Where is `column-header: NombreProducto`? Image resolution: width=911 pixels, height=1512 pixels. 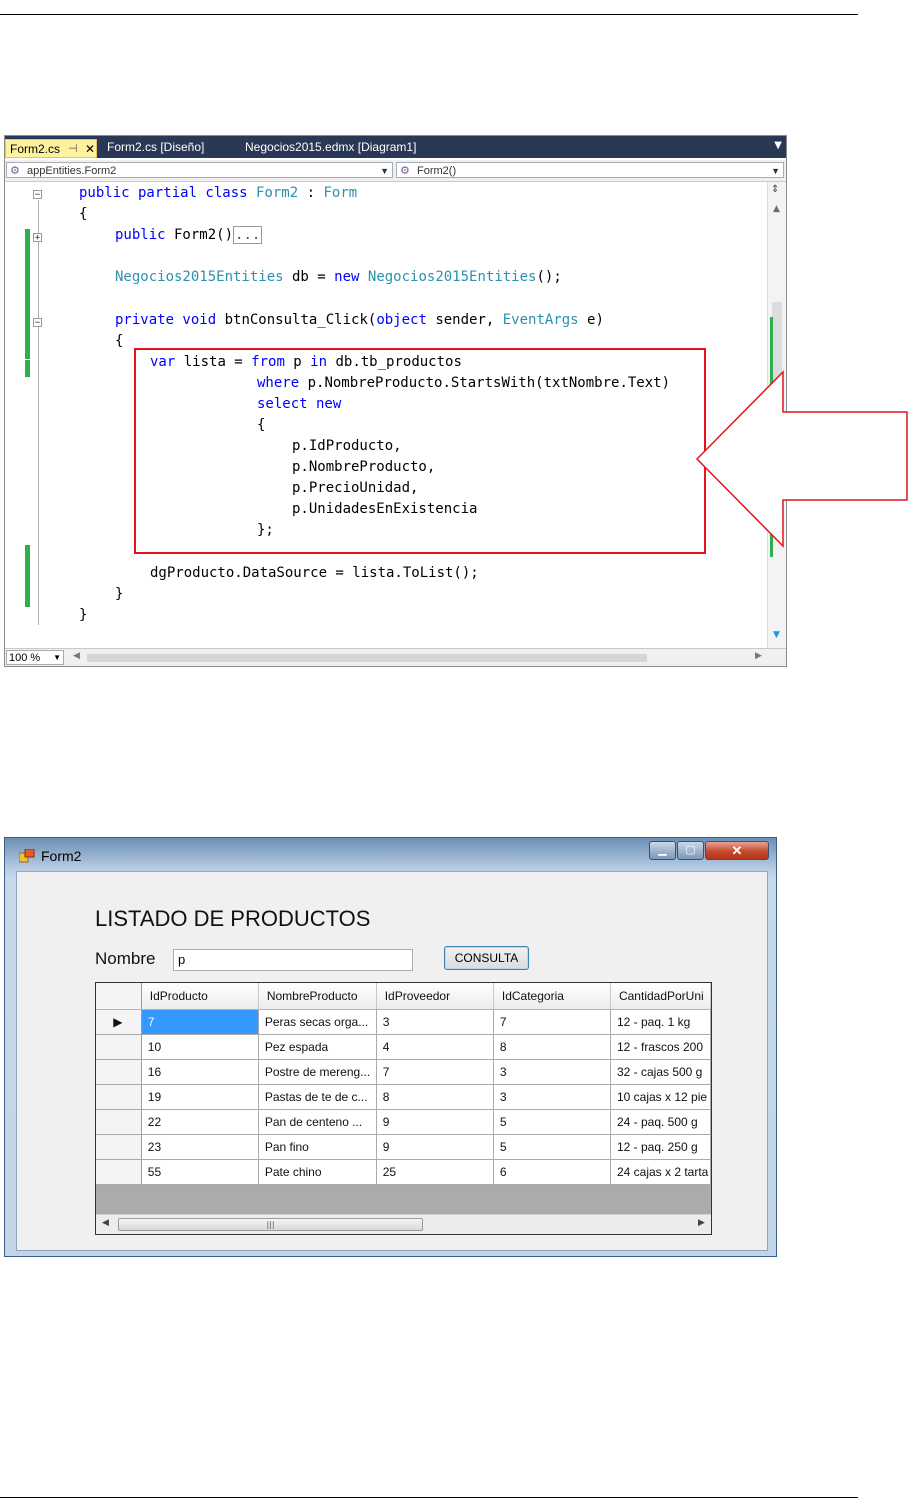
column-header: NombreProducto is located at coordinates (317, 996).